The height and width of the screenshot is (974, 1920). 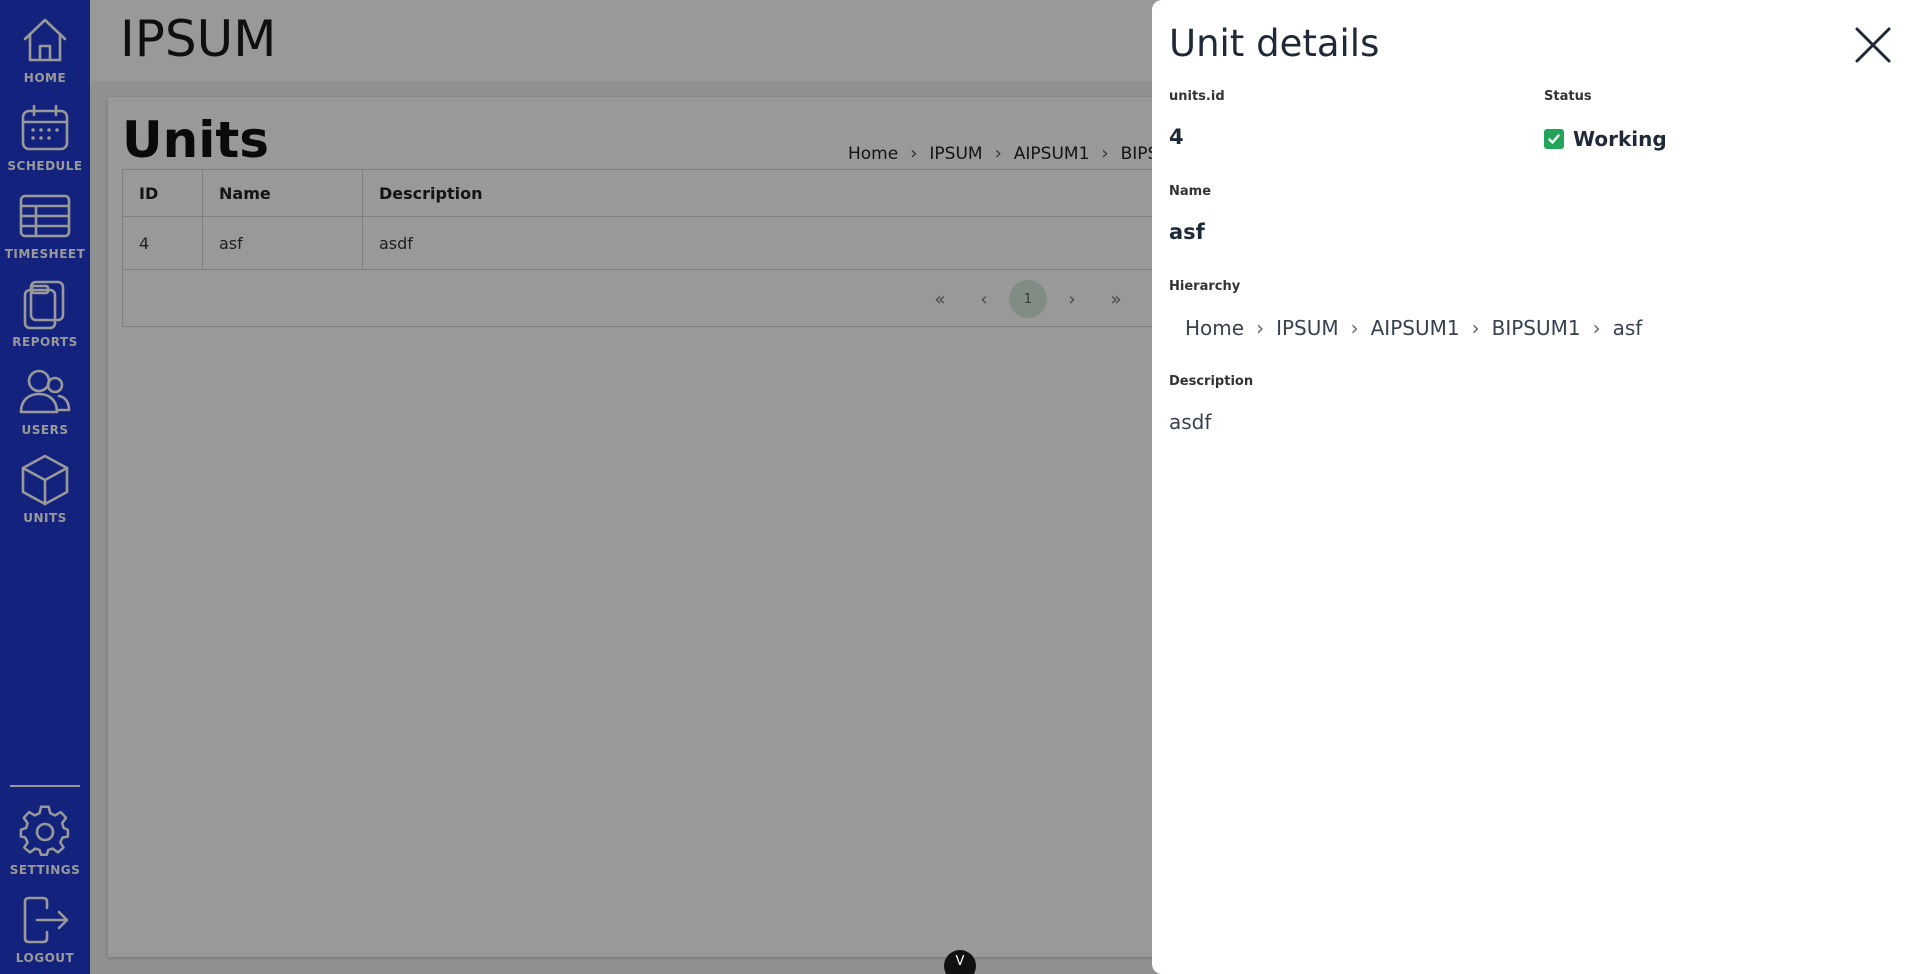 I want to click on status-label: Status, so click(x=1568, y=96).